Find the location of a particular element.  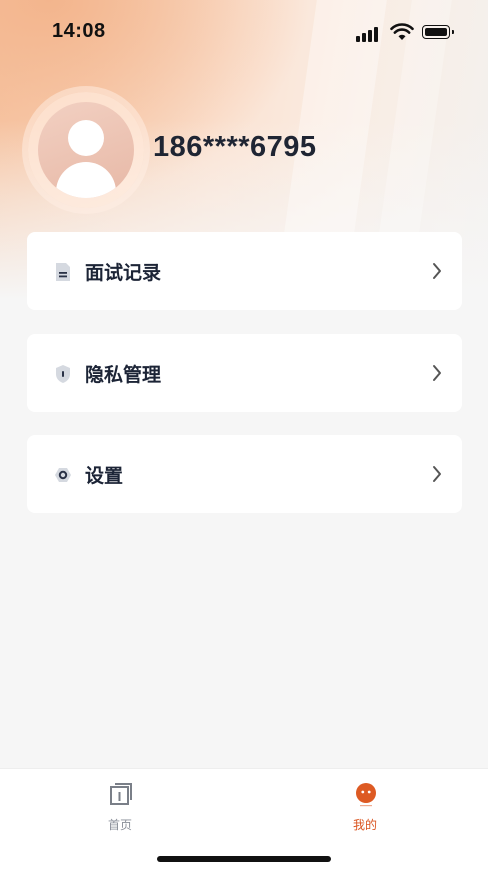

mine-tab-icon is located at coordinates (366, 795).